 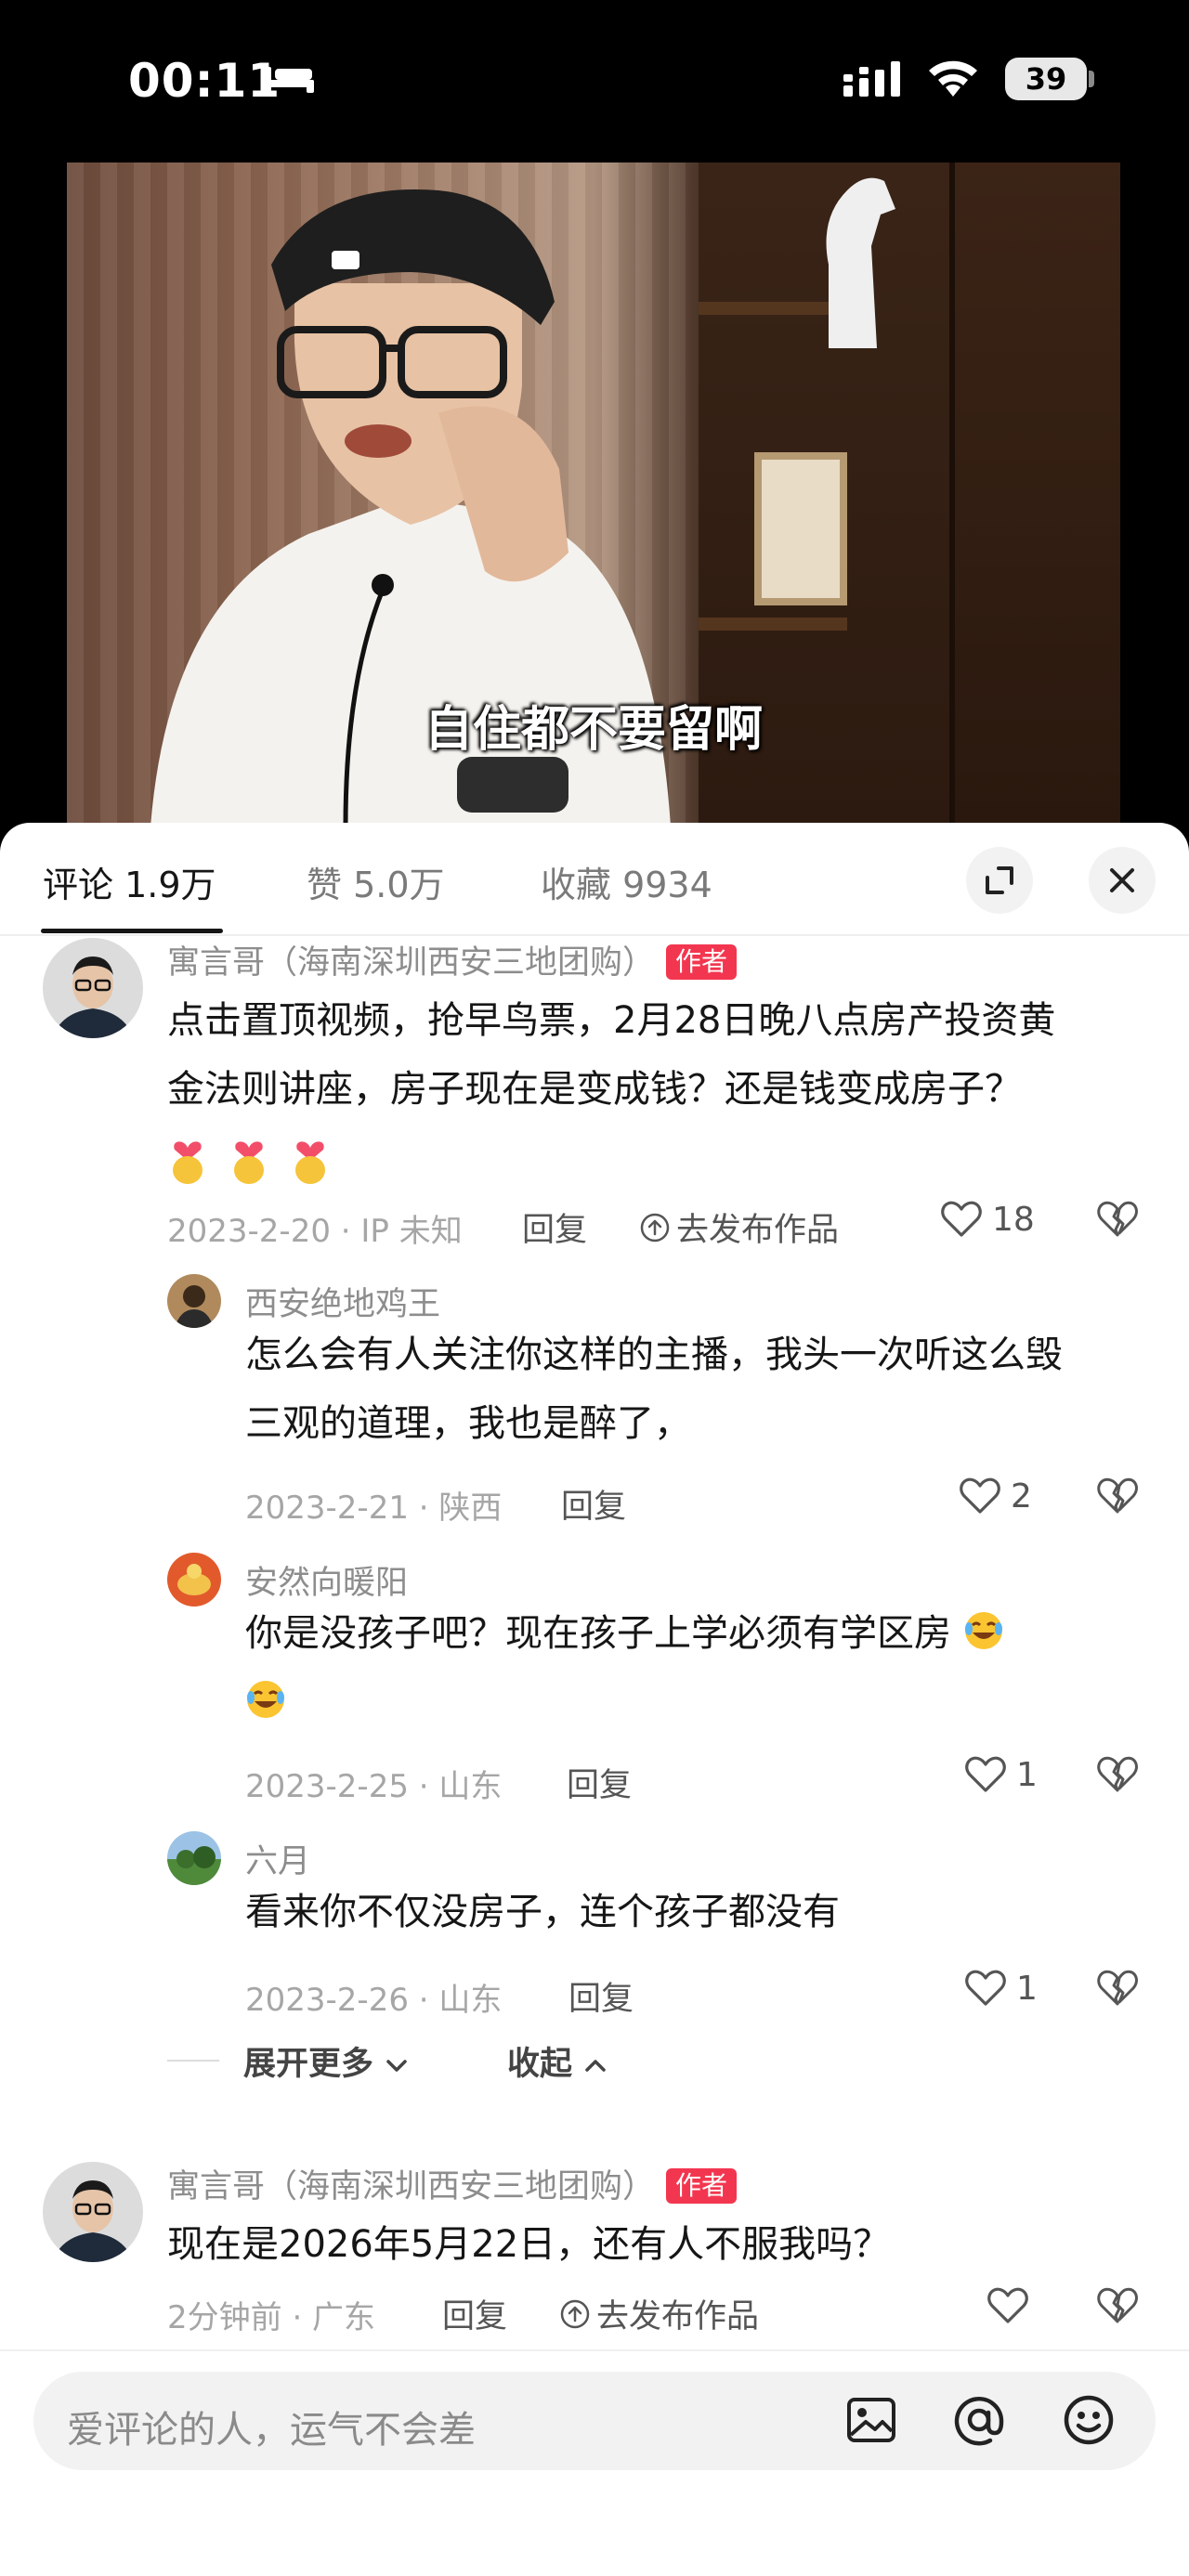 I want to click on comment-meta: 2023-2-20 · IP 未知, so click(x=315, y=1231).